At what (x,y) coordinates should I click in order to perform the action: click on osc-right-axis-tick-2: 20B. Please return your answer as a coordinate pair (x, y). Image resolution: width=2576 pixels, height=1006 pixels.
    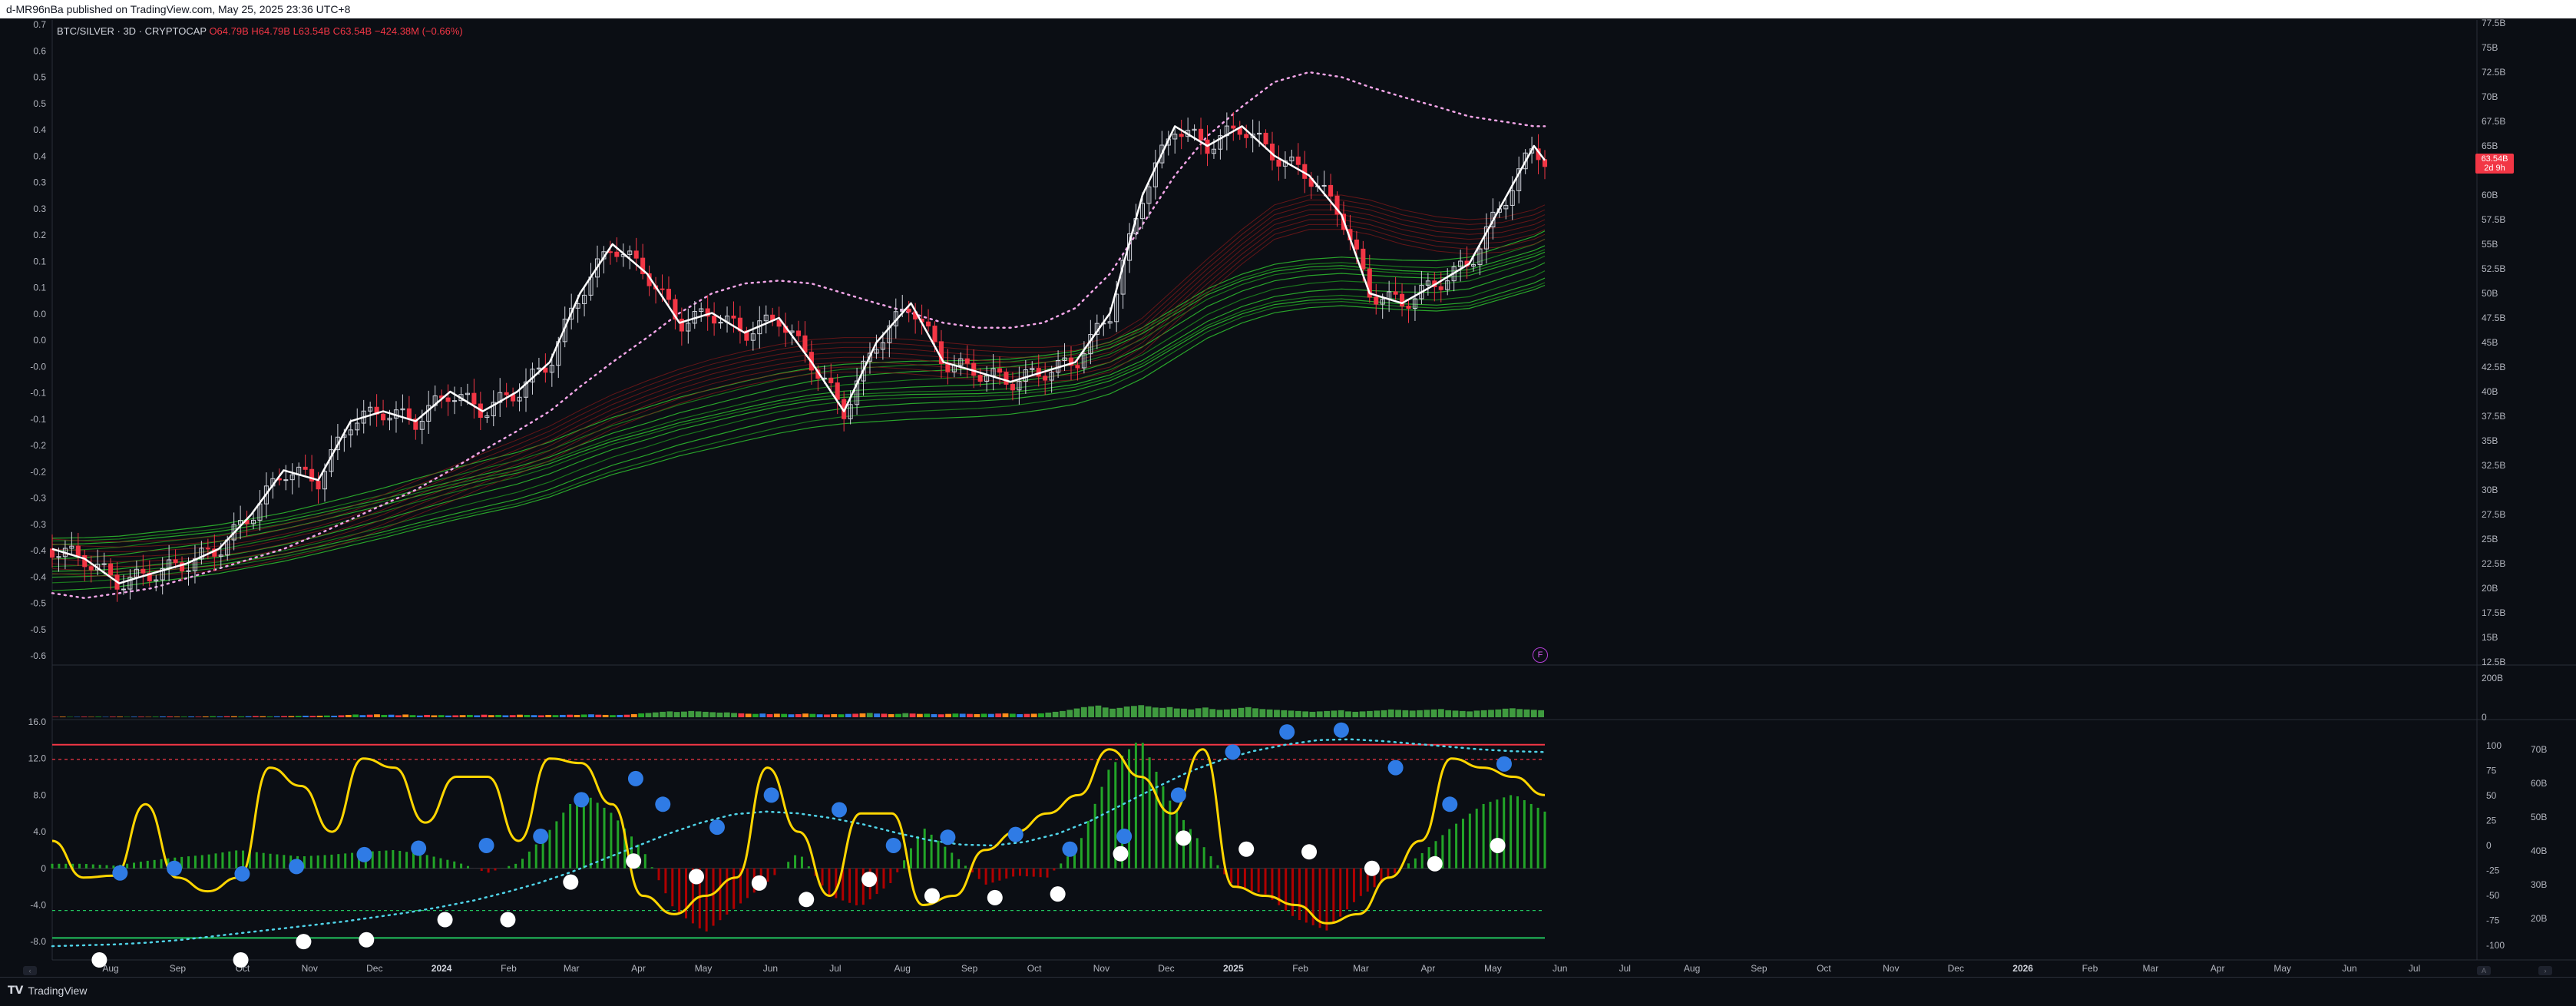
    Looking at the image, I should click on (2539, 919).